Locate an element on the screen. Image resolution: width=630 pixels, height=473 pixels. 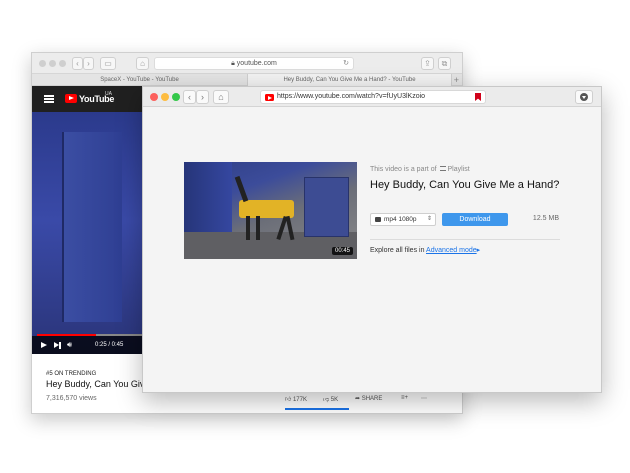
bookmark-icon is located at coordinates (478, 97).